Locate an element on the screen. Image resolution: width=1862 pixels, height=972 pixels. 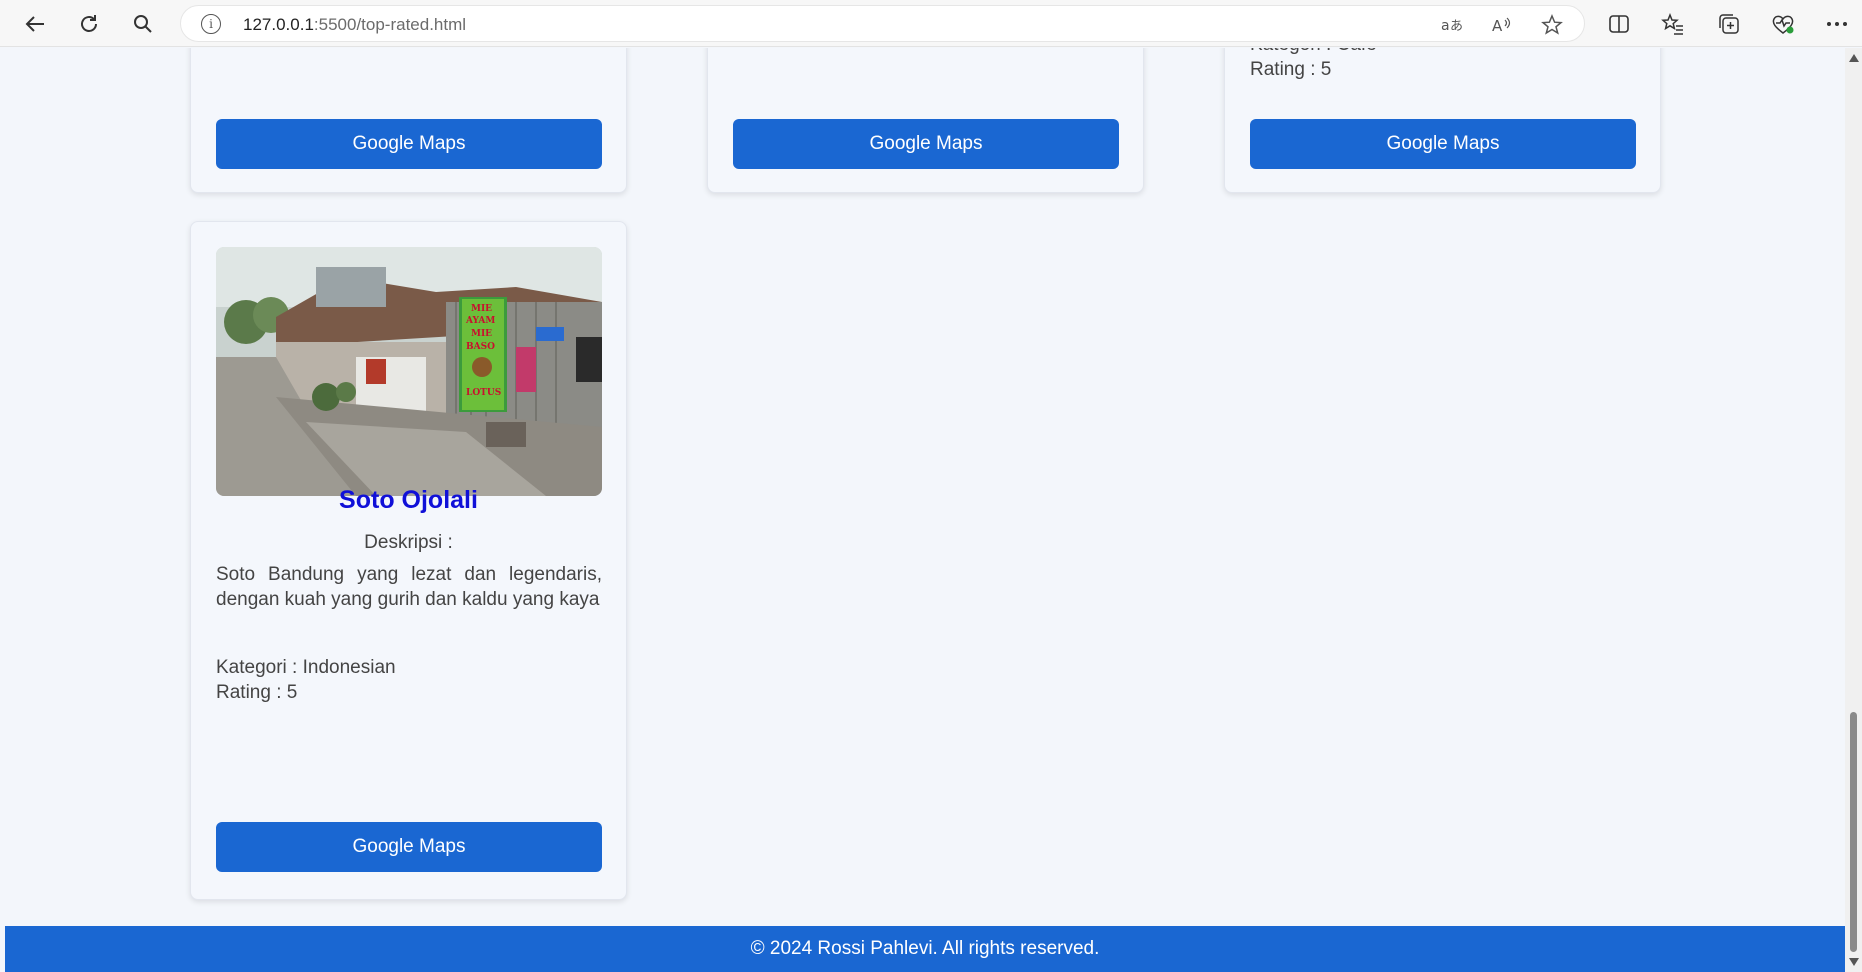
svg-text: LOTUS is located at coordinates (483, 393).